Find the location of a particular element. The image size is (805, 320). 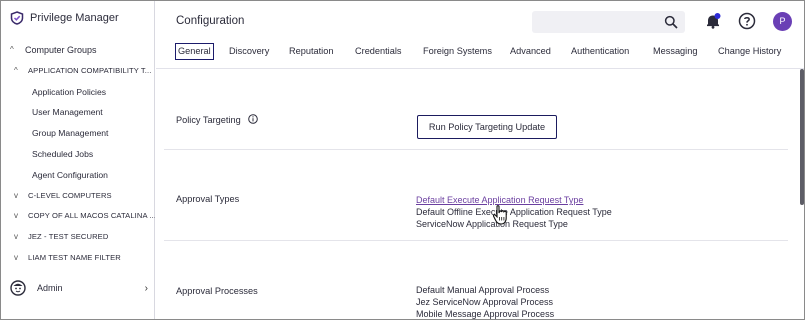

sidebar-item-label: Agent Configuration is located at coordinates (70, 174).